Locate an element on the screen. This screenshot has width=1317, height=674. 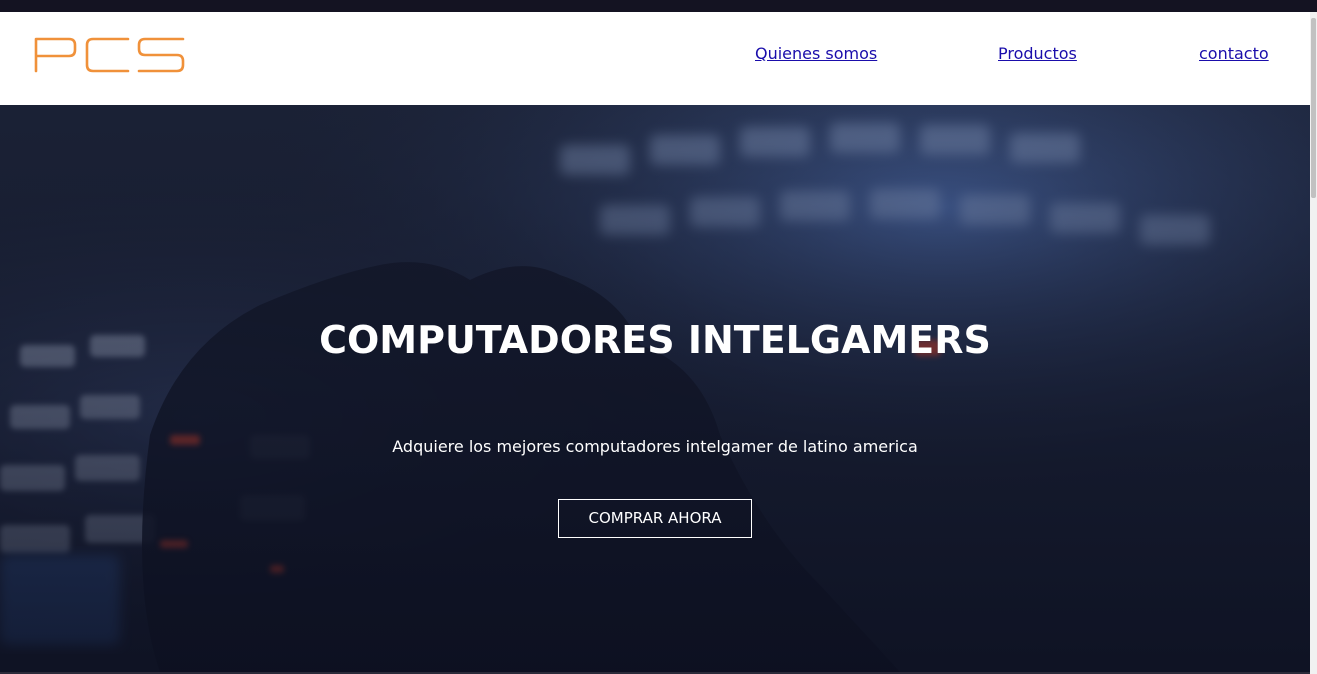
site-header: Quienes somos Productos contacto is located at coordinates (655, 58).